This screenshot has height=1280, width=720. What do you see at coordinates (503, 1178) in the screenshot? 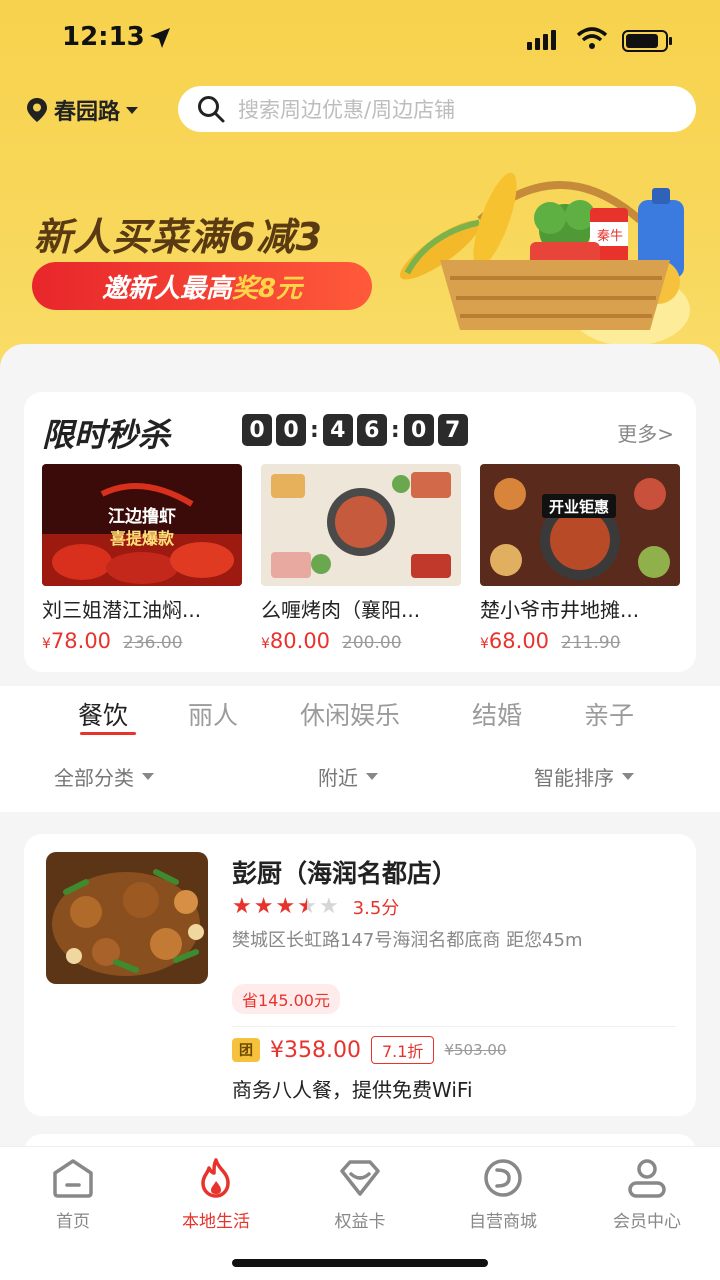
I see `mall-icon` at bounding box center [503, 1178].